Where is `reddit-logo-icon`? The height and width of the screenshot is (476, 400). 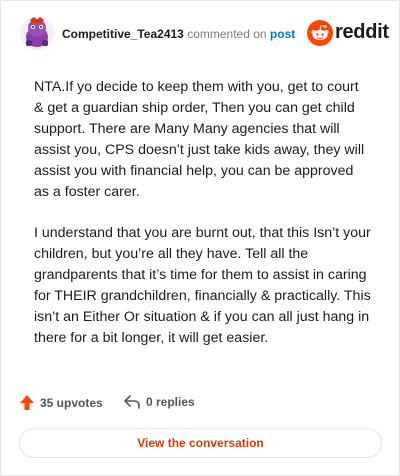 reddit-logo-icon is located at coordinates (320, 33).